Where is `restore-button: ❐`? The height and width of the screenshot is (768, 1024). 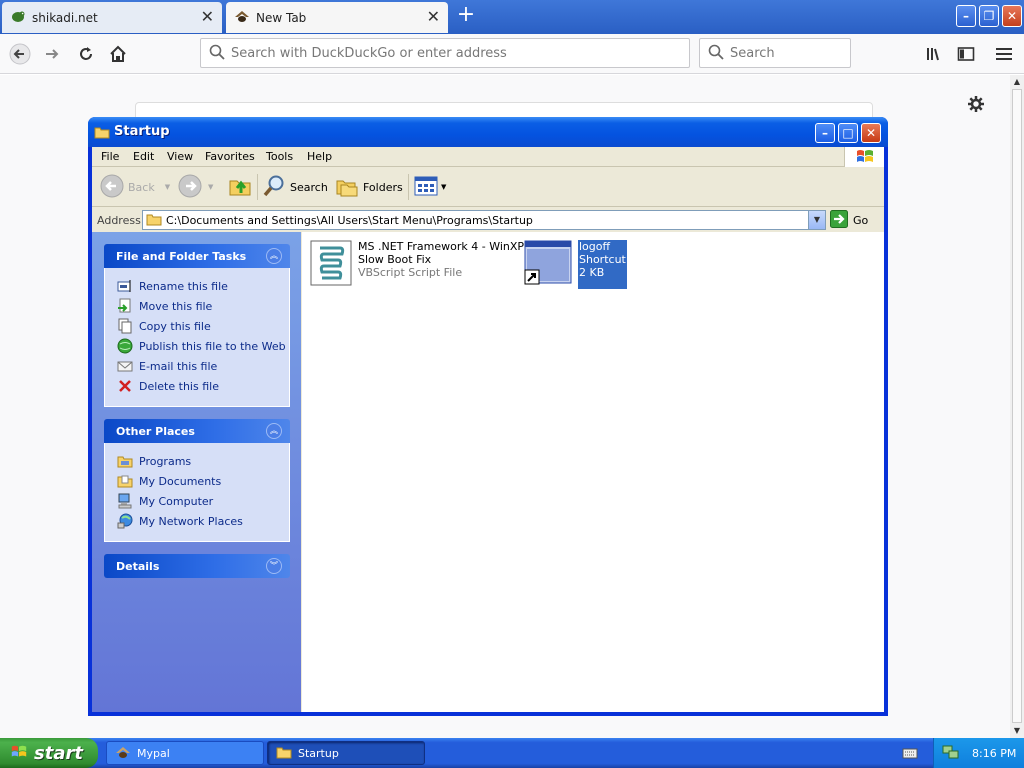
restore-button: ❐ is located at coordinates (989, 16).